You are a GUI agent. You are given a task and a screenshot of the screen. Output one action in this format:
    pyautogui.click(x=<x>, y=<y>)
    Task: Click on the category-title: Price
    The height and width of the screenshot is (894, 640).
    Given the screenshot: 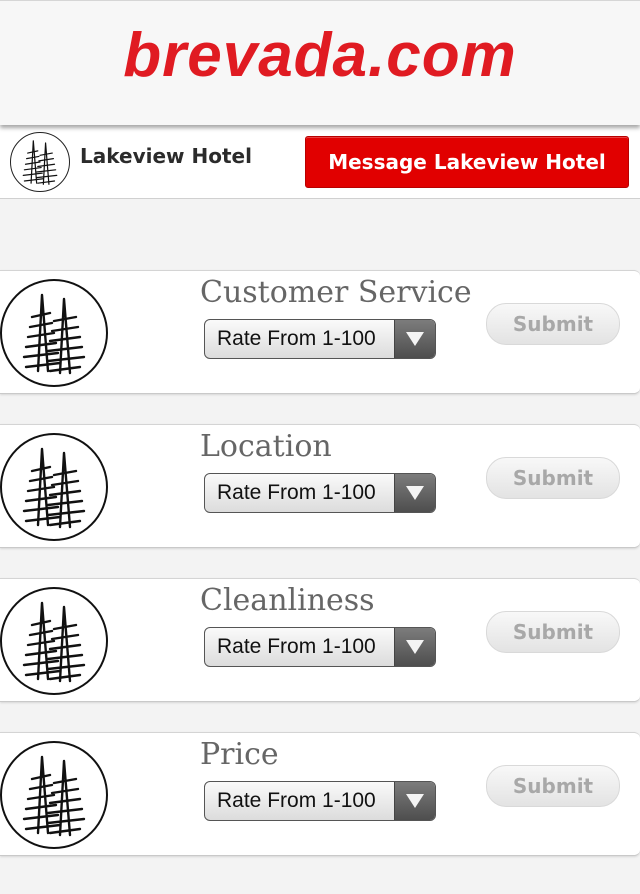 What is the action you would take?
    pyautogui.click(x=239, y=754)
    